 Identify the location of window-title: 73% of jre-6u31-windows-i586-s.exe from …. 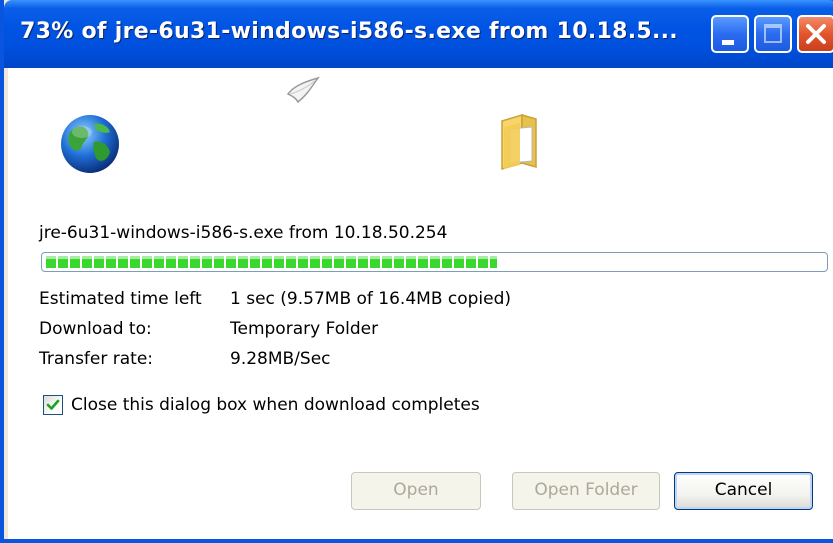
(349, 31).